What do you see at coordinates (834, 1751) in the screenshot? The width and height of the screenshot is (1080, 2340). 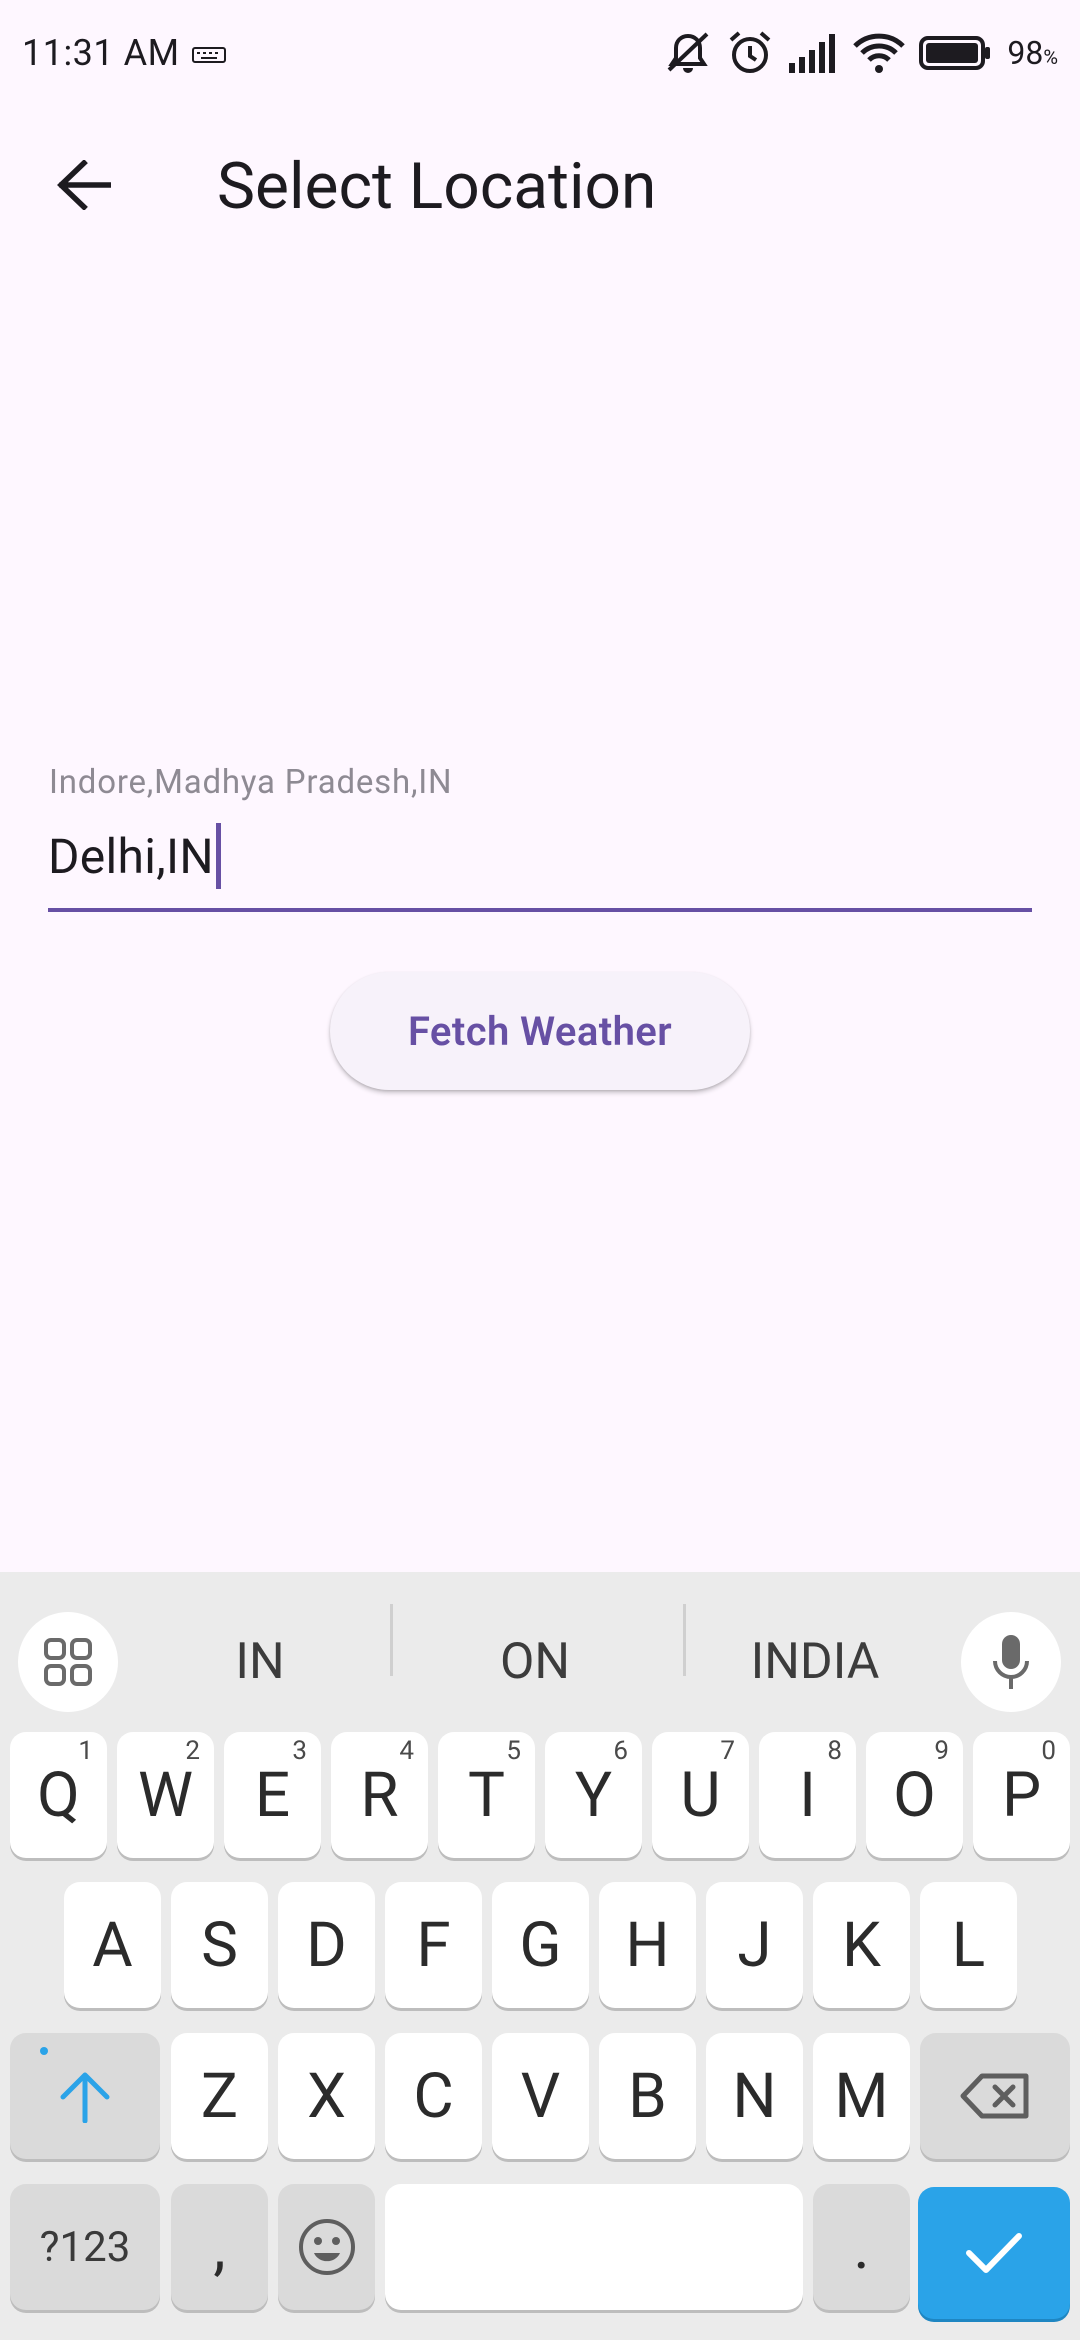 I see `key-hint: 8` at bounding box center [834, 1751].